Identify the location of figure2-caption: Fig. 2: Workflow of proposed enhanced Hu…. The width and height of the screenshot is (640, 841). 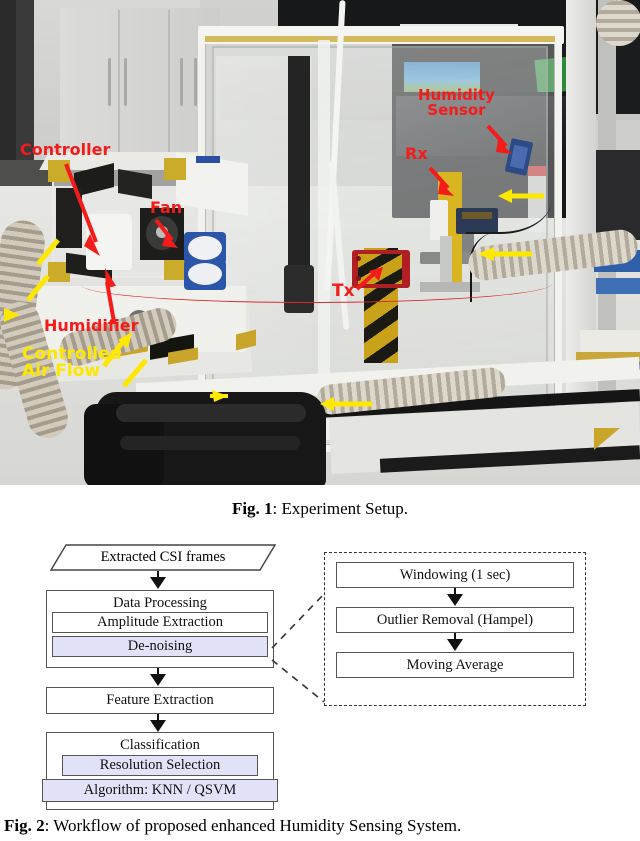
(320, 826).